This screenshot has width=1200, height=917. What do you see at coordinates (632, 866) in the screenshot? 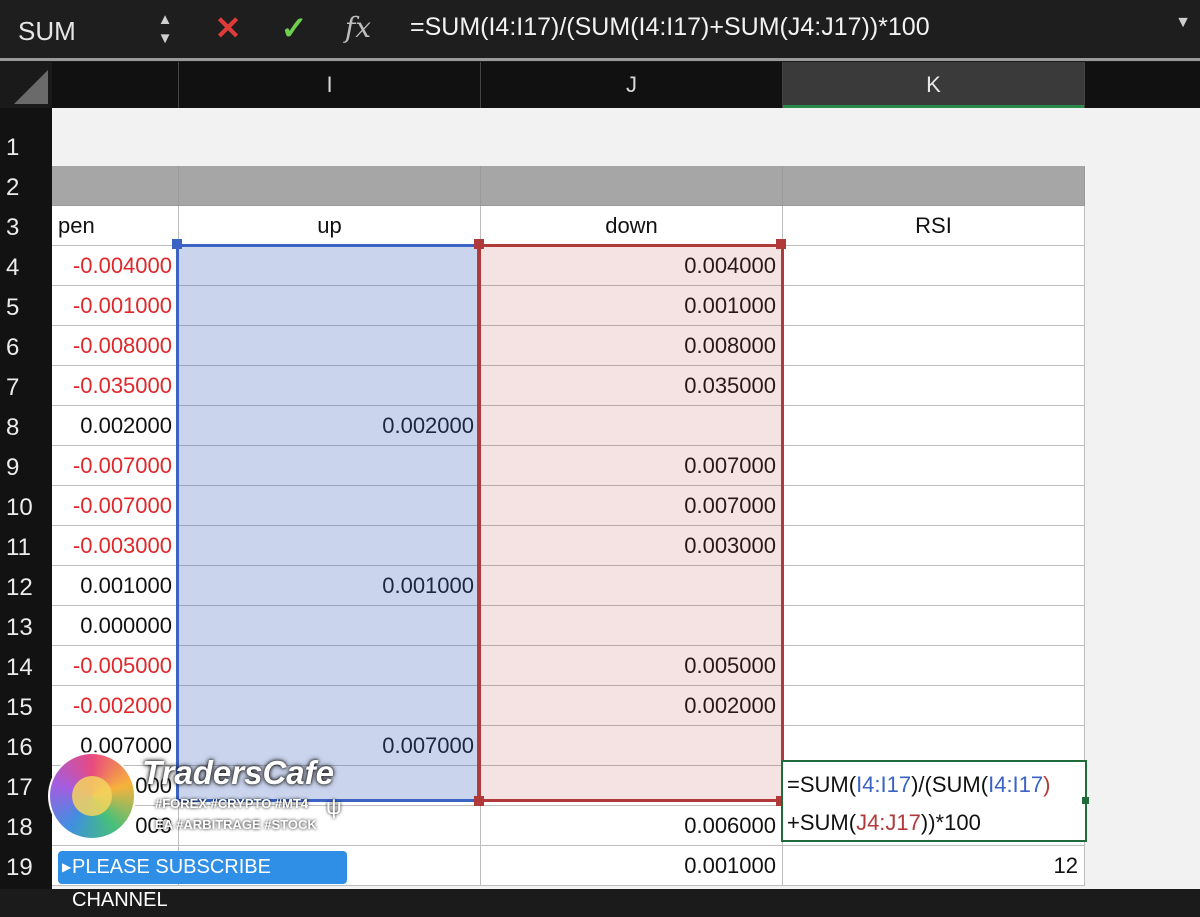
I see `cell-j19: 0.001000` at bounding box center [632, 866].